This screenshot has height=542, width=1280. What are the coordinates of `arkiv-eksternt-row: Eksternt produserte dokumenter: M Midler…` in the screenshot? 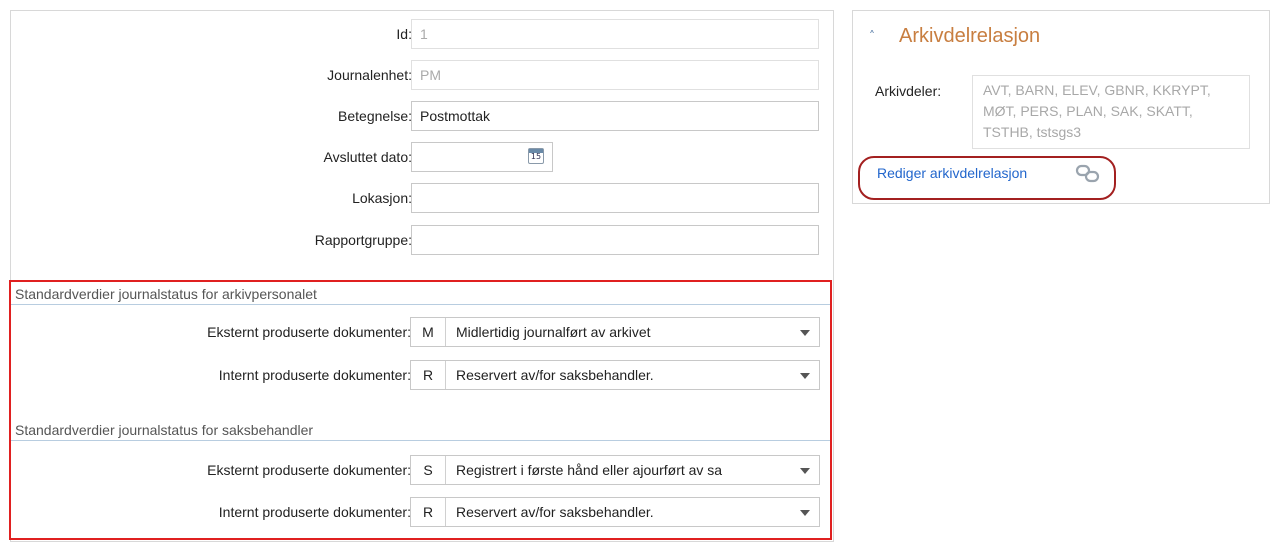 It's located at (421, 332).